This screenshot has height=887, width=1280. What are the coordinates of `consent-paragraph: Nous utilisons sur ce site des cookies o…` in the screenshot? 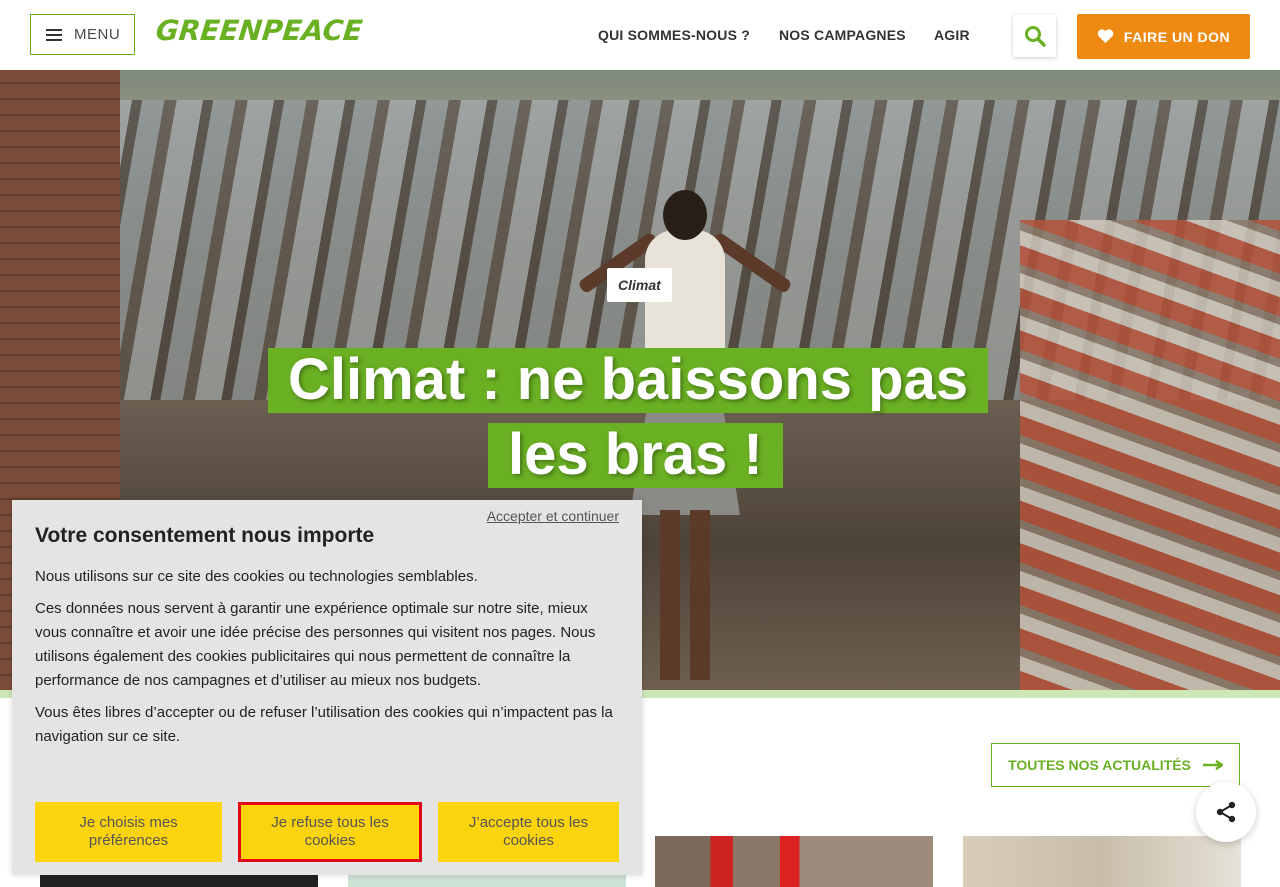 It's located at (256, 576).